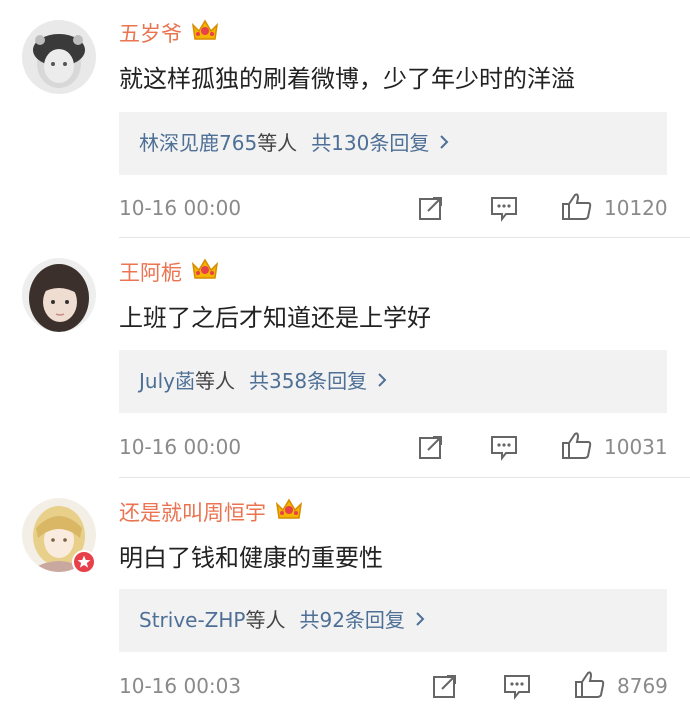 This screenshot has height=716, width=690. What do you see at coordinates (351, 620) in the screenshot?
I see `reply-count-link: 共92条回复` at bounding box center [351, 620].